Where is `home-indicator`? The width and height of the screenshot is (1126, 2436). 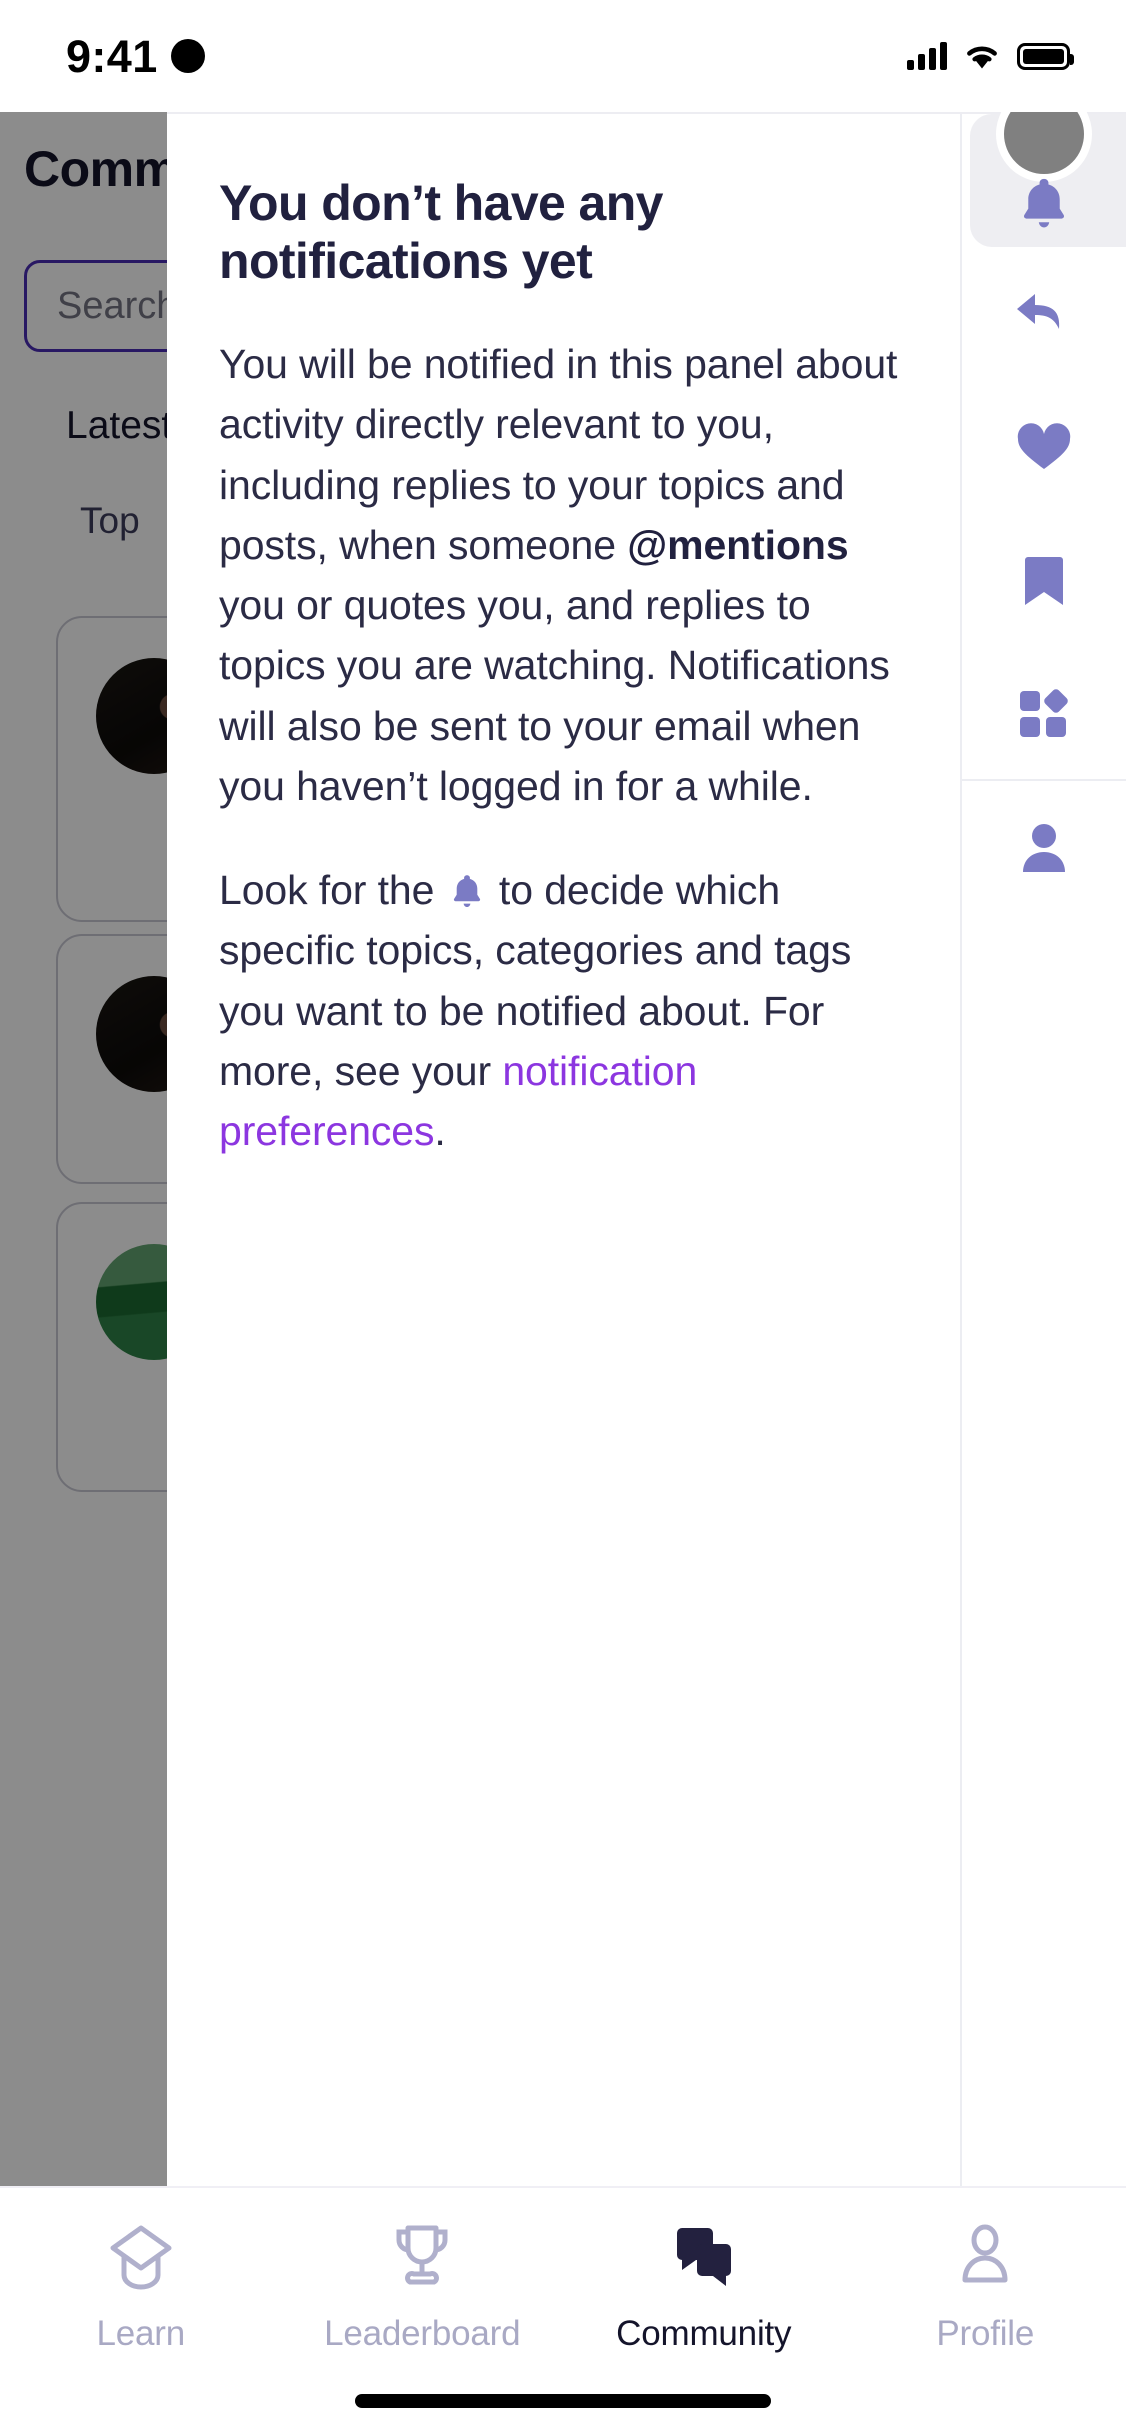 home-indicator is located at coordinates (563, 2401).